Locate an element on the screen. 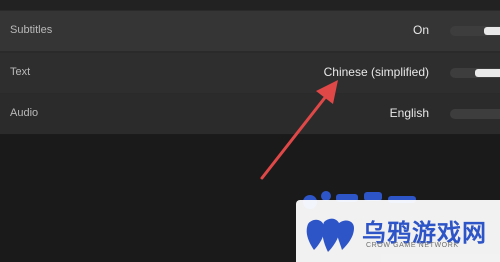 The image size is (500, 262). crow-logo-icon is located at coordinates (330, 235).